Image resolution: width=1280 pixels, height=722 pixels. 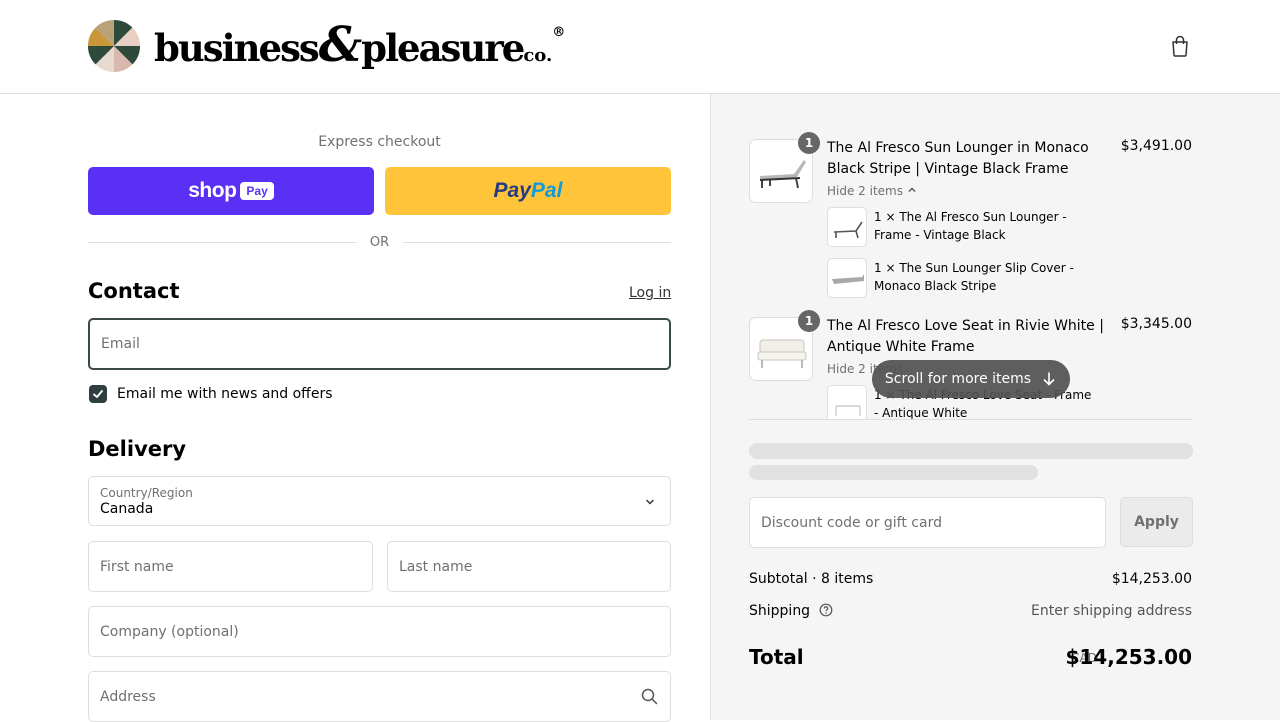 What do you see at coordinates (512, 190) in the screenshot?
I see `paypal-label-part1: Pay` at bounding box center [512, 190].